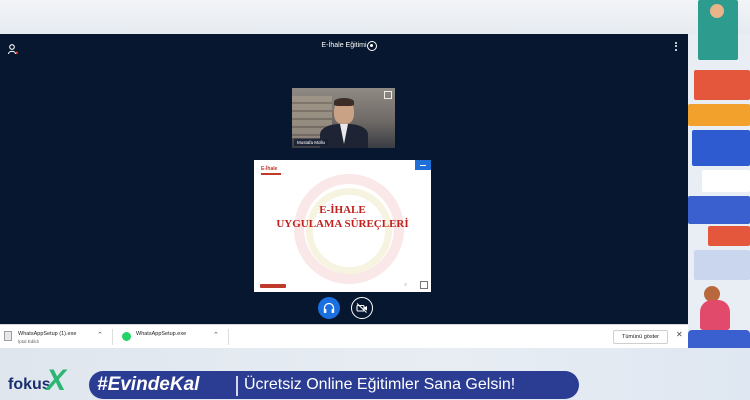 The width and height of the screenshot is (750, 400). What do you see at coordinates (28, 341) in the screenshot?
I see `download-status: İptal Edildi` at bounding box center [28, 341].